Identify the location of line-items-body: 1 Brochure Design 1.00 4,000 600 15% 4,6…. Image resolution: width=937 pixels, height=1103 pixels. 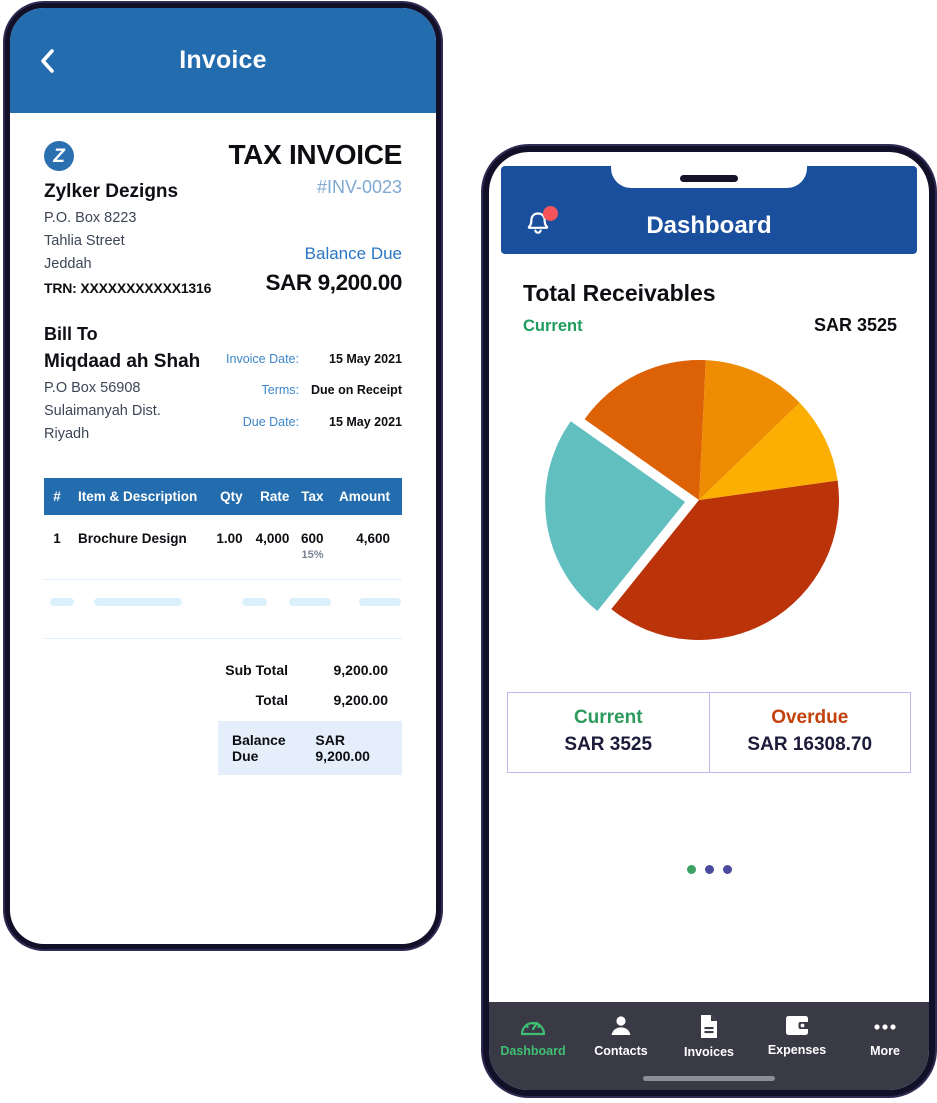
(223, 540).